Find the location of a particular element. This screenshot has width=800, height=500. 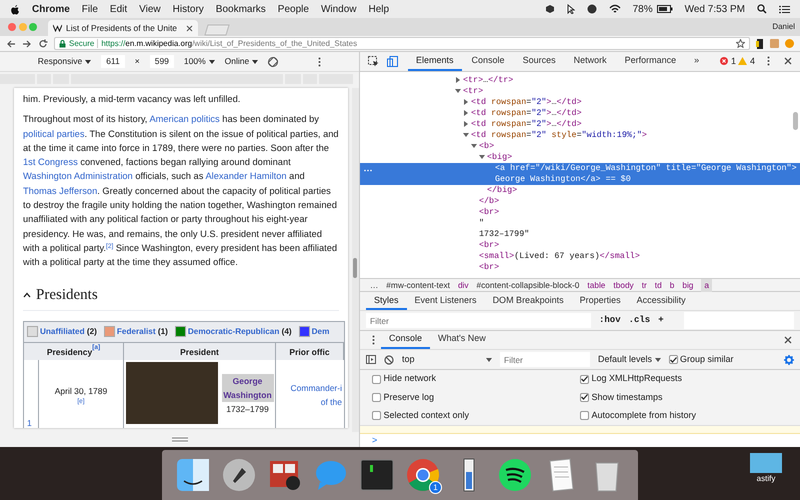

reference-link: [2] is located at coordinates (110, 246).